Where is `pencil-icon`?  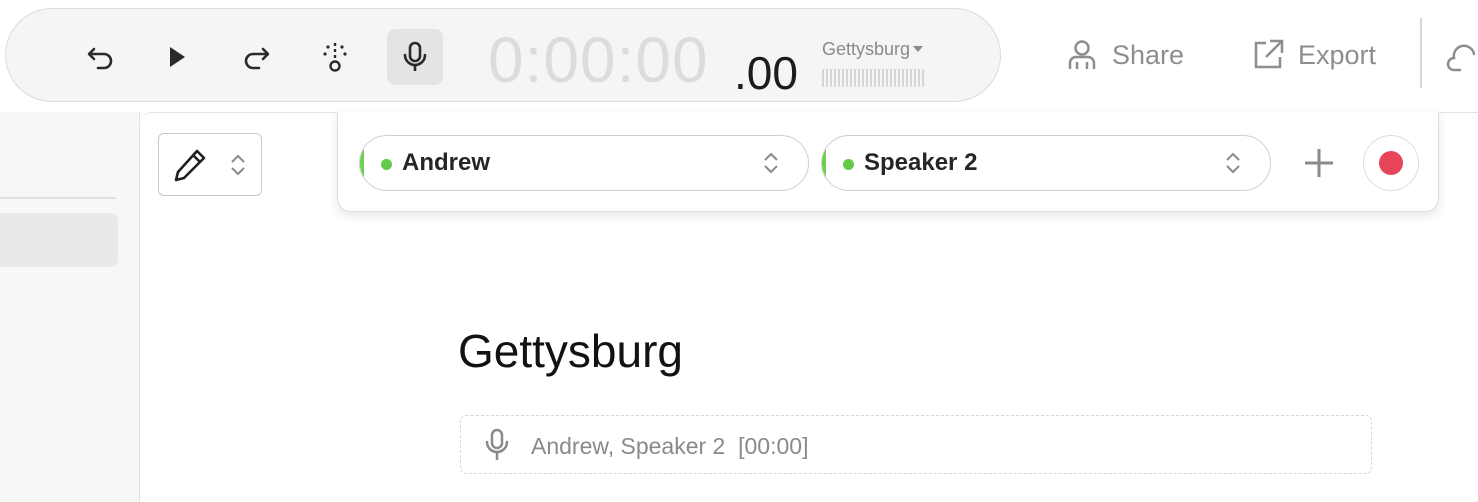 pencil-icon is located at coordinates (190, 165).